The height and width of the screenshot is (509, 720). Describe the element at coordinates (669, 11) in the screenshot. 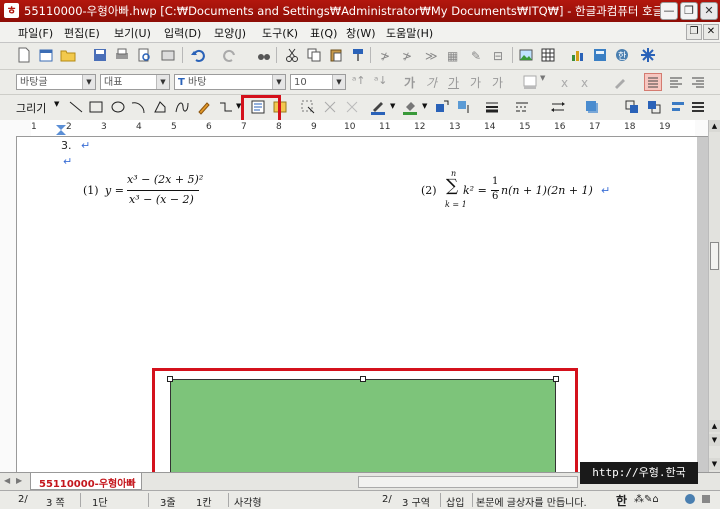

I see `minimize-button: —` at that location.